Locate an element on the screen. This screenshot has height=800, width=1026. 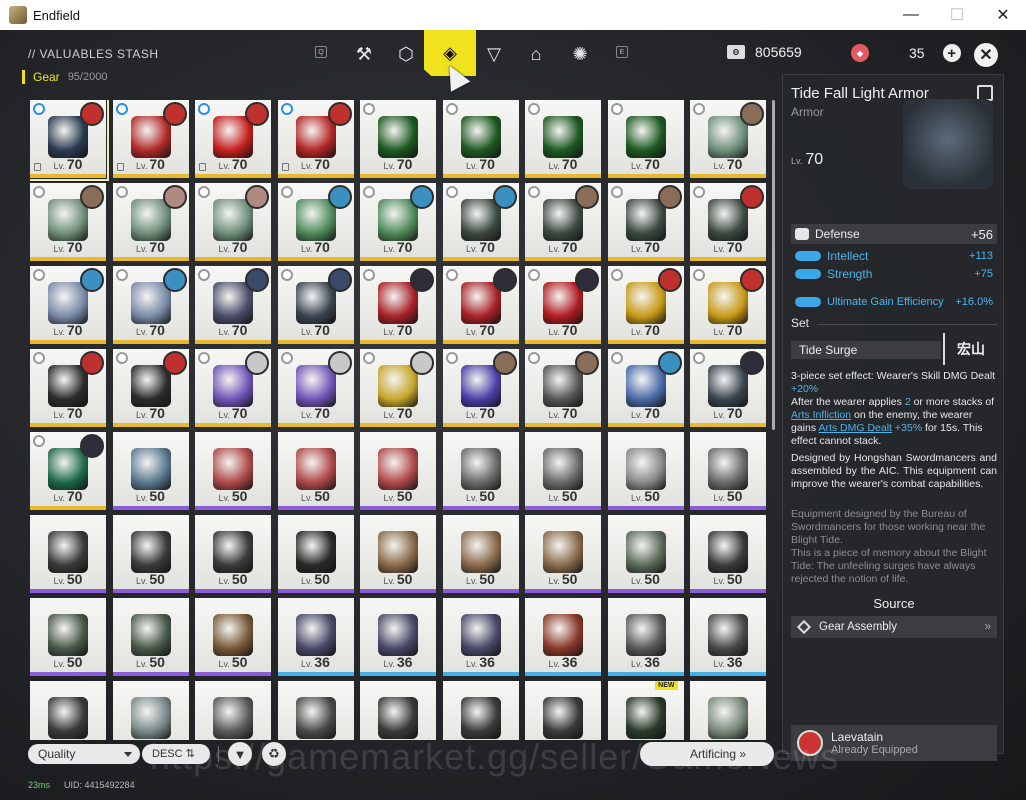
tab-cube: ⬡ is located at coordinates (406, 54).